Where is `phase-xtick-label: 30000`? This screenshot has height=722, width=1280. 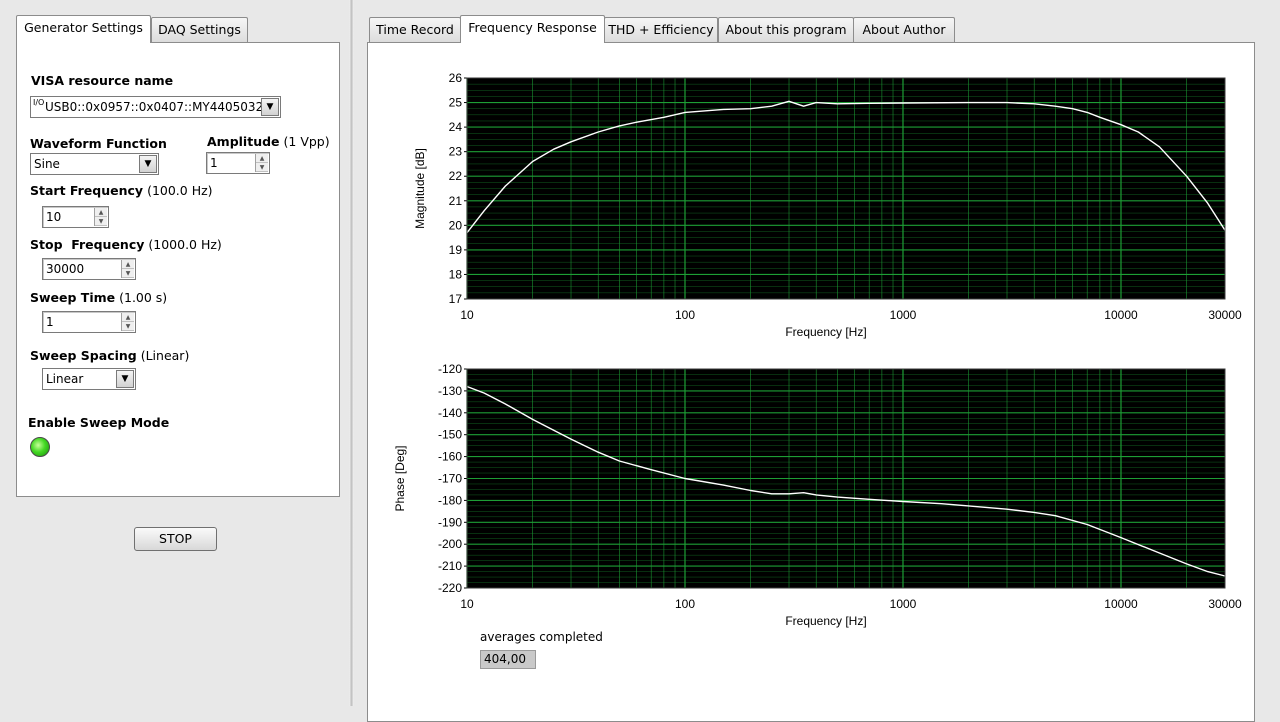
phase-xtick-label: 30000 is located at coordinates (1225, 604).